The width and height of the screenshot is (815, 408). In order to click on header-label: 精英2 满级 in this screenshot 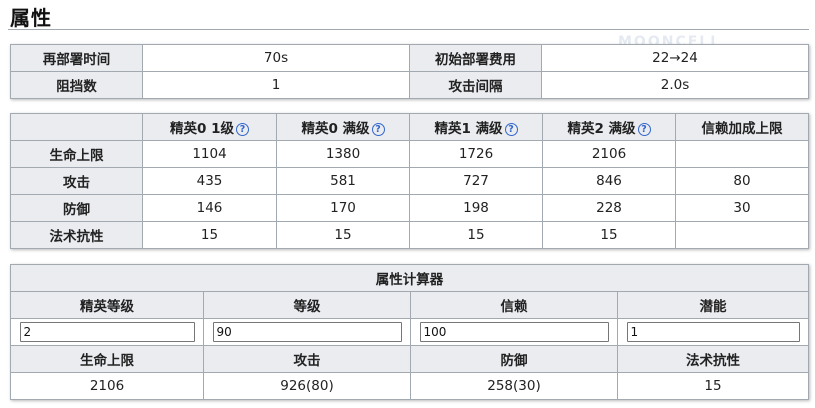, I will do `click(601, 129)`.